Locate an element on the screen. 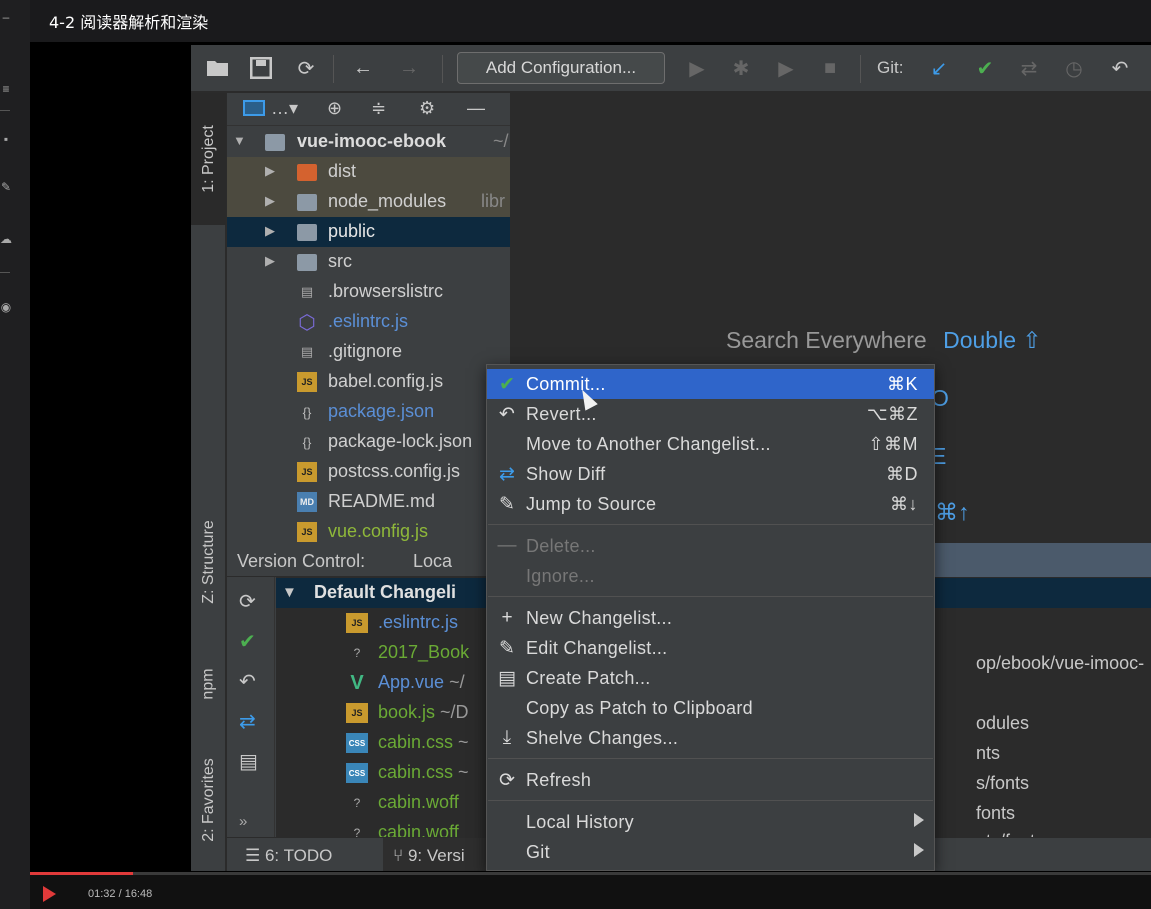  more-icon: » is located at coordinates (243, 821).